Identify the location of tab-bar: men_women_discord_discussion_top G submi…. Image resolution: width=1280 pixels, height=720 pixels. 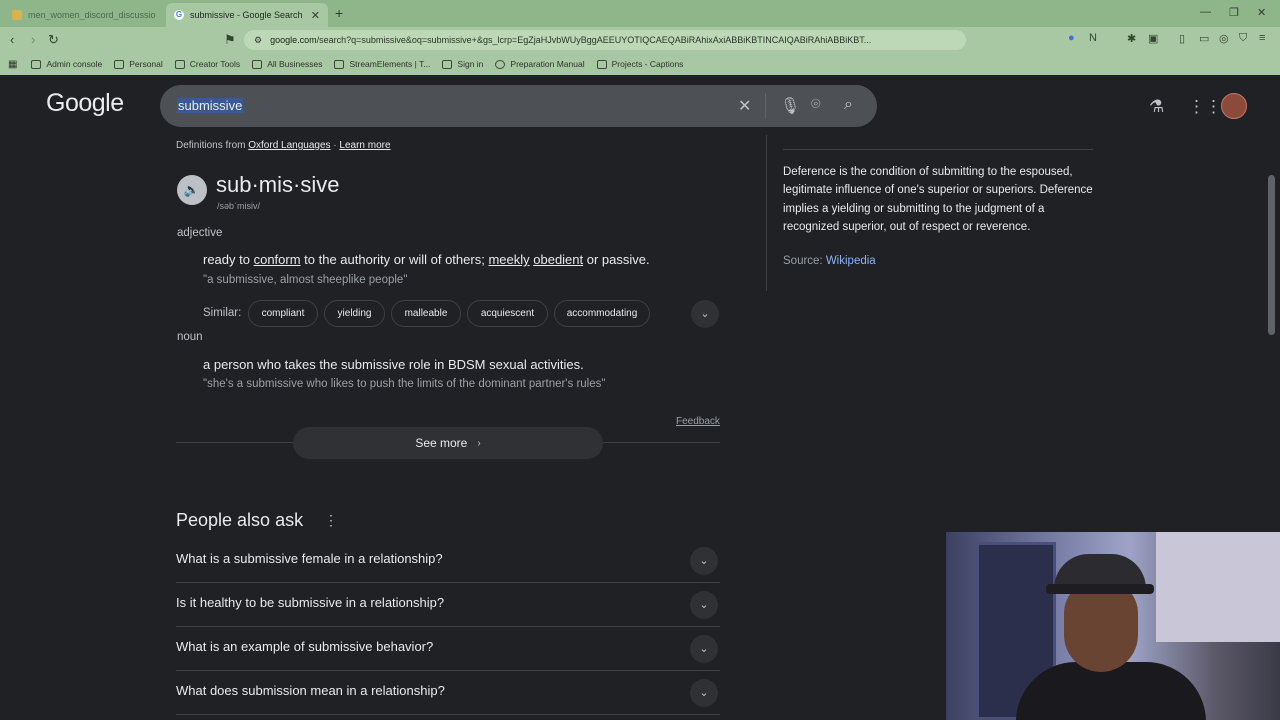
(640, 13).